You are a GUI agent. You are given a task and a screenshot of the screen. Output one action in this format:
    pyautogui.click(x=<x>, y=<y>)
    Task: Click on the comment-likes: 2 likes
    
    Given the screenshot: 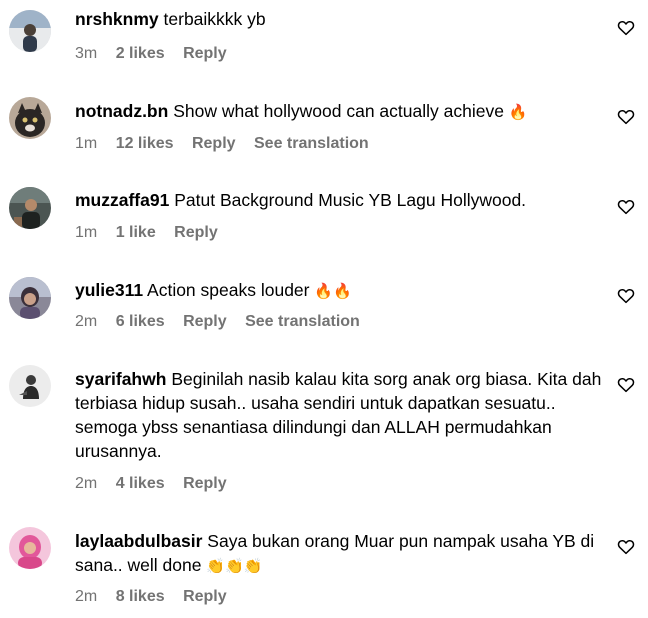 What is the action you would take?
    pyautogui.click(x=140, y=53)
    